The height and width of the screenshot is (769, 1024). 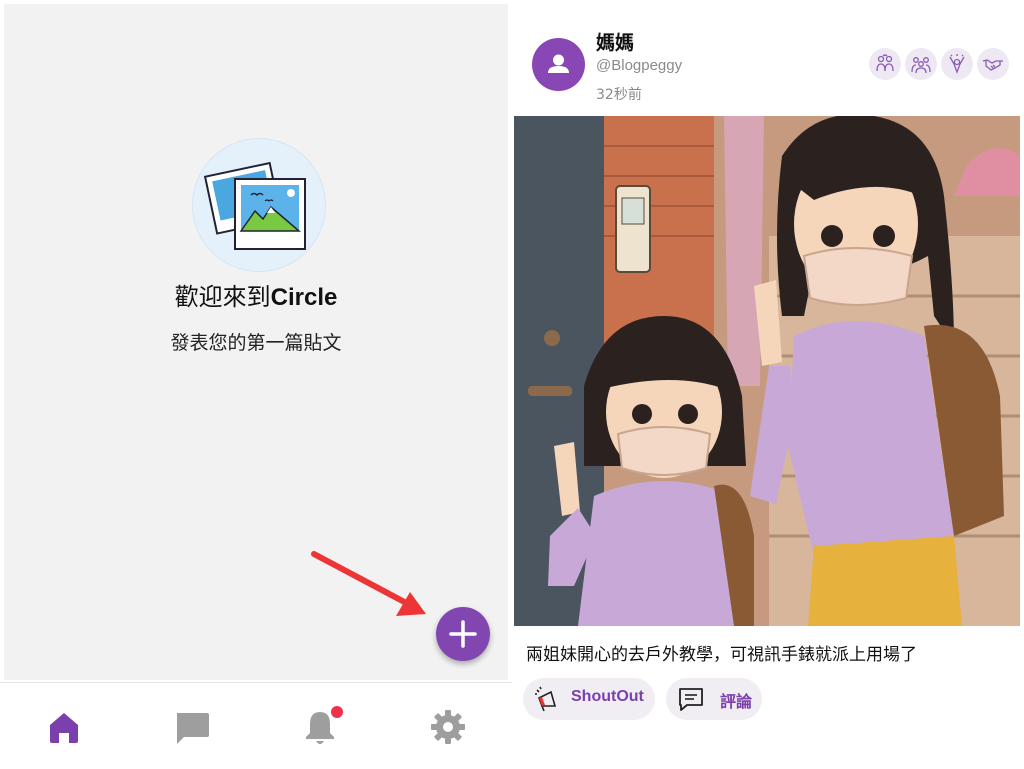 I want to click on welcome-title-prefix: 歡迎來到, so click(x=222, y=297).